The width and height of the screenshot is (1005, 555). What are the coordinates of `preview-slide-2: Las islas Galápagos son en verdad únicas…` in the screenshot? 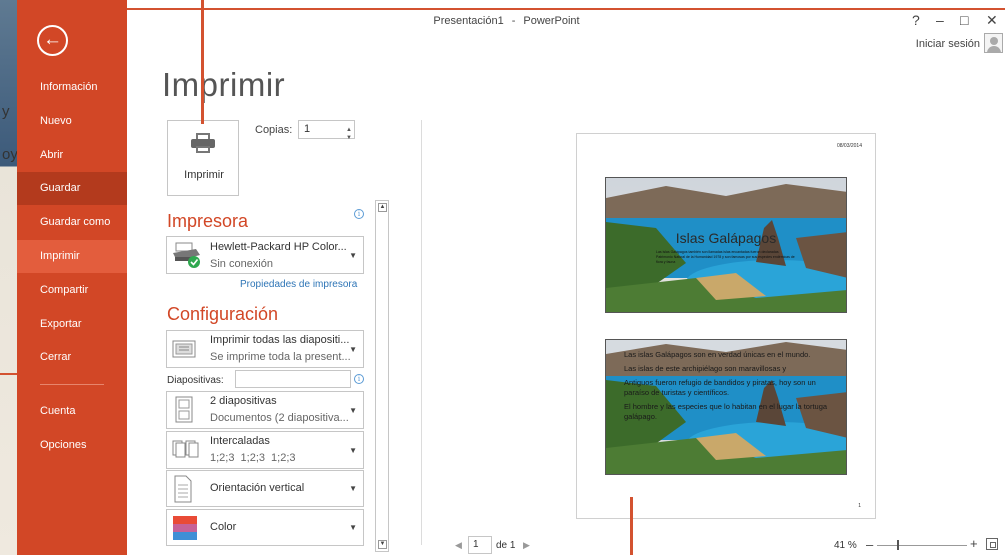 It's located at (726, 407).